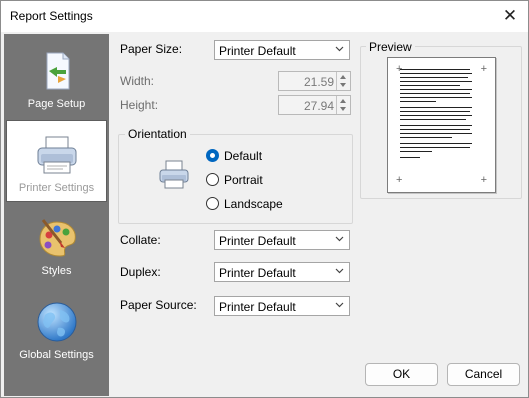 The height and width of the screenshot is (398, 529). I want to click on collate-value: Printer Default, so click(257, 241).